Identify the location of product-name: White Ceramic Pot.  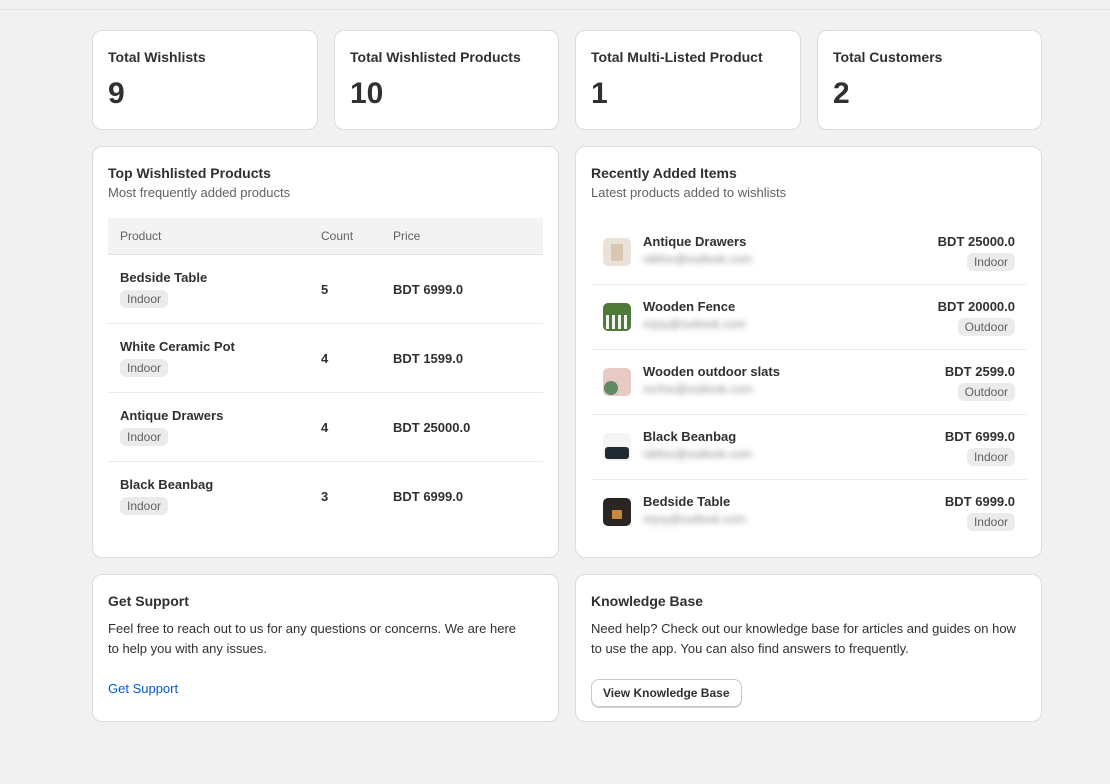
(177, 346).